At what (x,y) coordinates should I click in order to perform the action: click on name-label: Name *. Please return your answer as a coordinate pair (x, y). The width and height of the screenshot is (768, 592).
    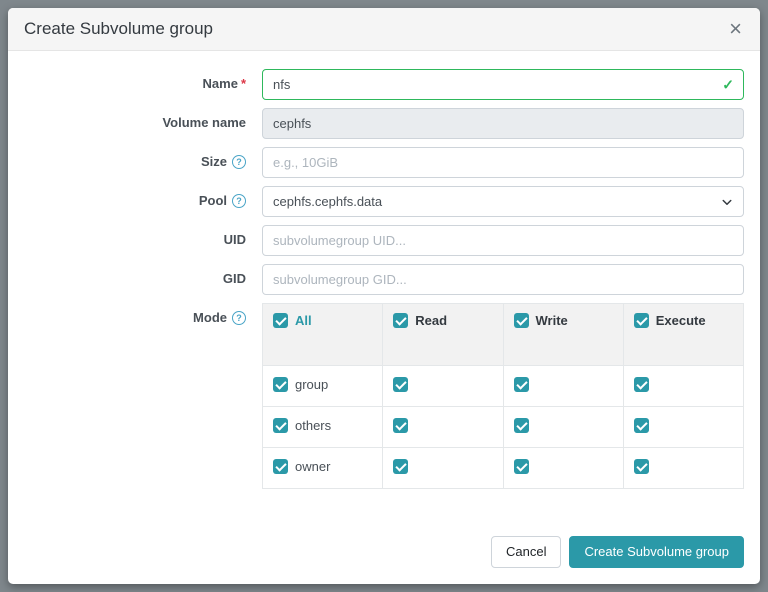
    Looking at the image, I should click on (143, 80).